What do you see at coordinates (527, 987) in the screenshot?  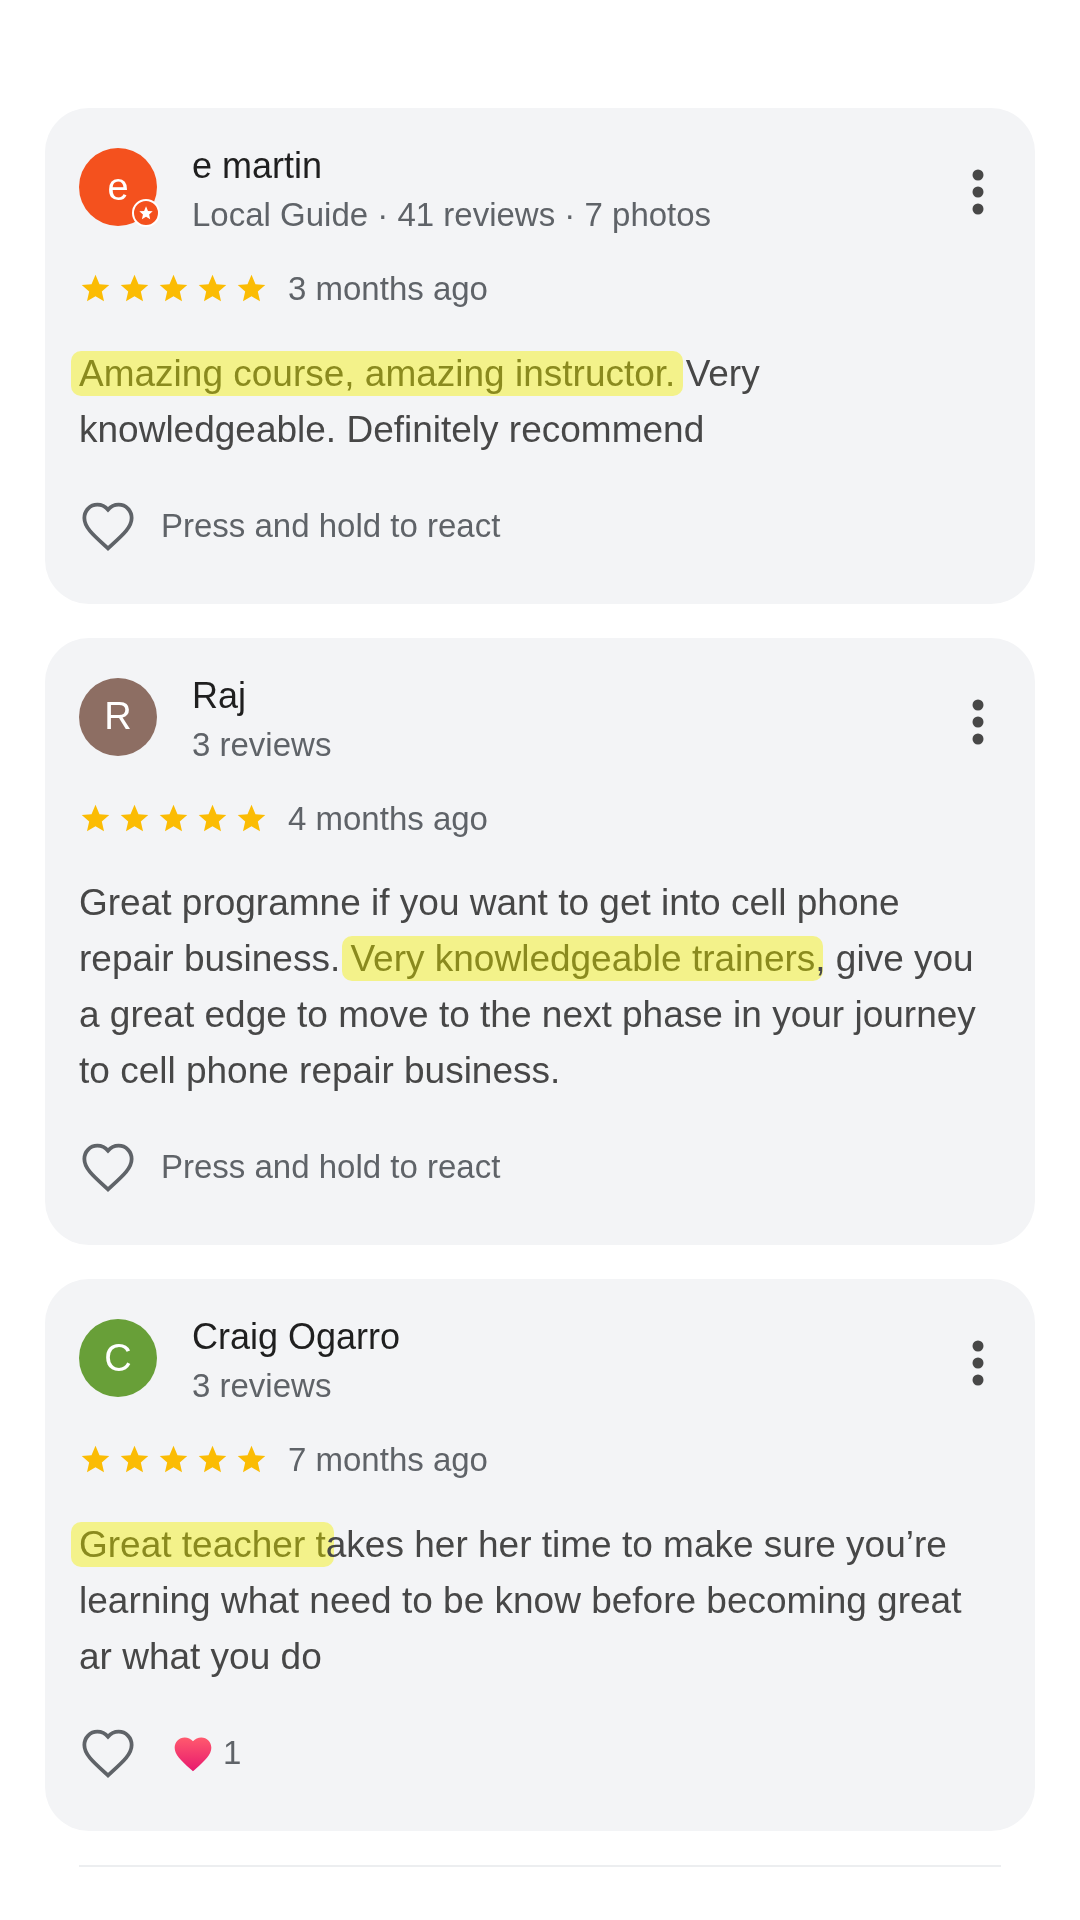 I see `review-text: Great programne if you want to get into cell phone repair business. Very knowledgeable trainers, give you a great edge to move to the next phase in your journey to cell phone repair business.` at bounding box center [527, 987].